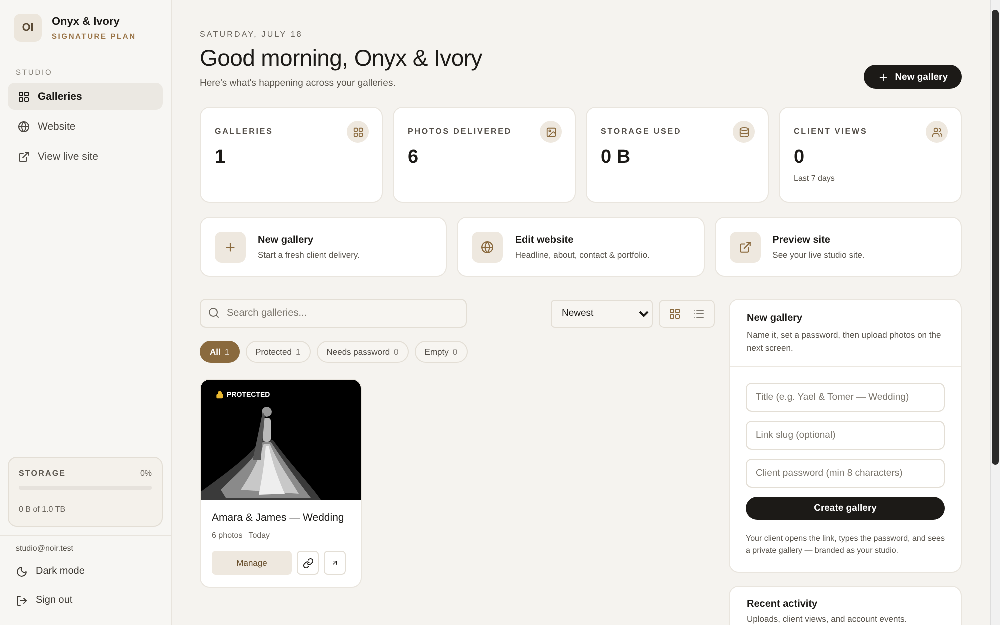  Describe the element at coordinates (279, 518) in the screenshot. I see `gallery-title: Amara & James — Wedding` at that location.